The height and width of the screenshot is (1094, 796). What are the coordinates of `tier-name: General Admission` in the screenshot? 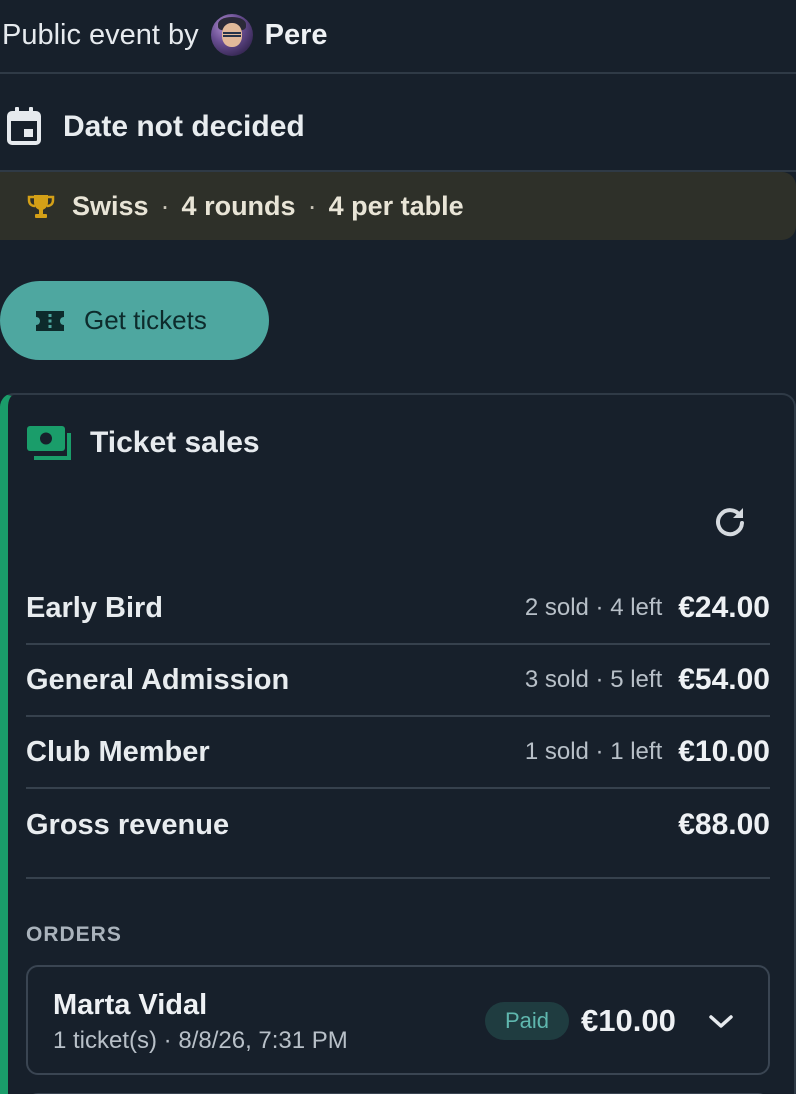 It's located at (158, 679).